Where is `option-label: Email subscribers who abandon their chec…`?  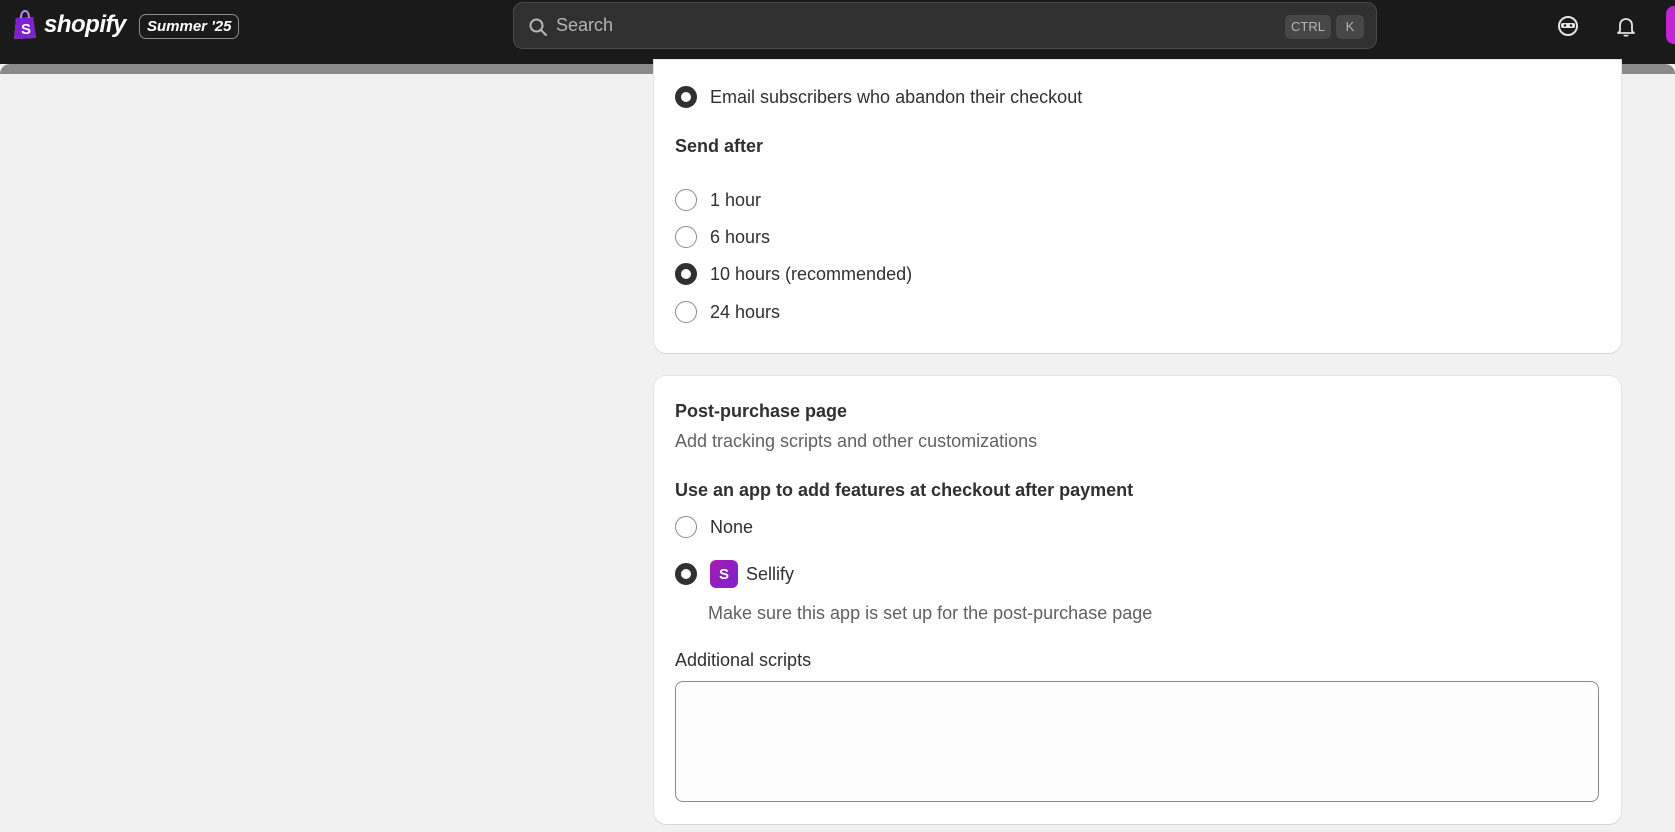
option-label: Email subscribers who abandon their chec… is located at coordinates (896, 96).